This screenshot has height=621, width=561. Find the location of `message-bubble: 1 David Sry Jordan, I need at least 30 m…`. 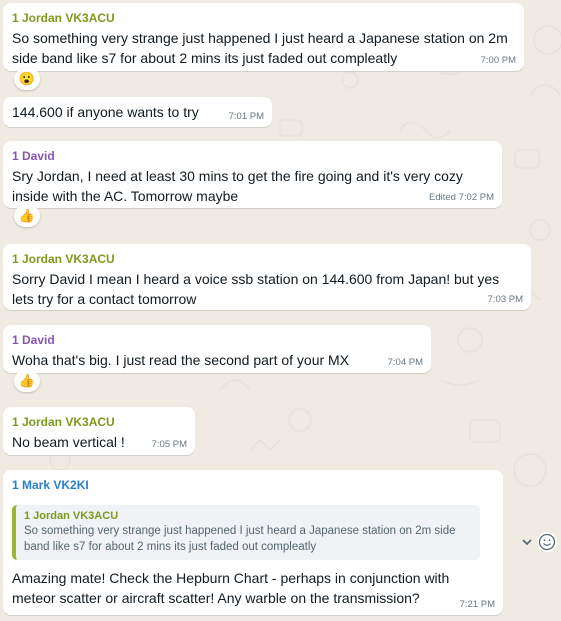

message-bubble: 1 David Sry Jordan, I need at least 30 m… is located at coordinates (252, 174).